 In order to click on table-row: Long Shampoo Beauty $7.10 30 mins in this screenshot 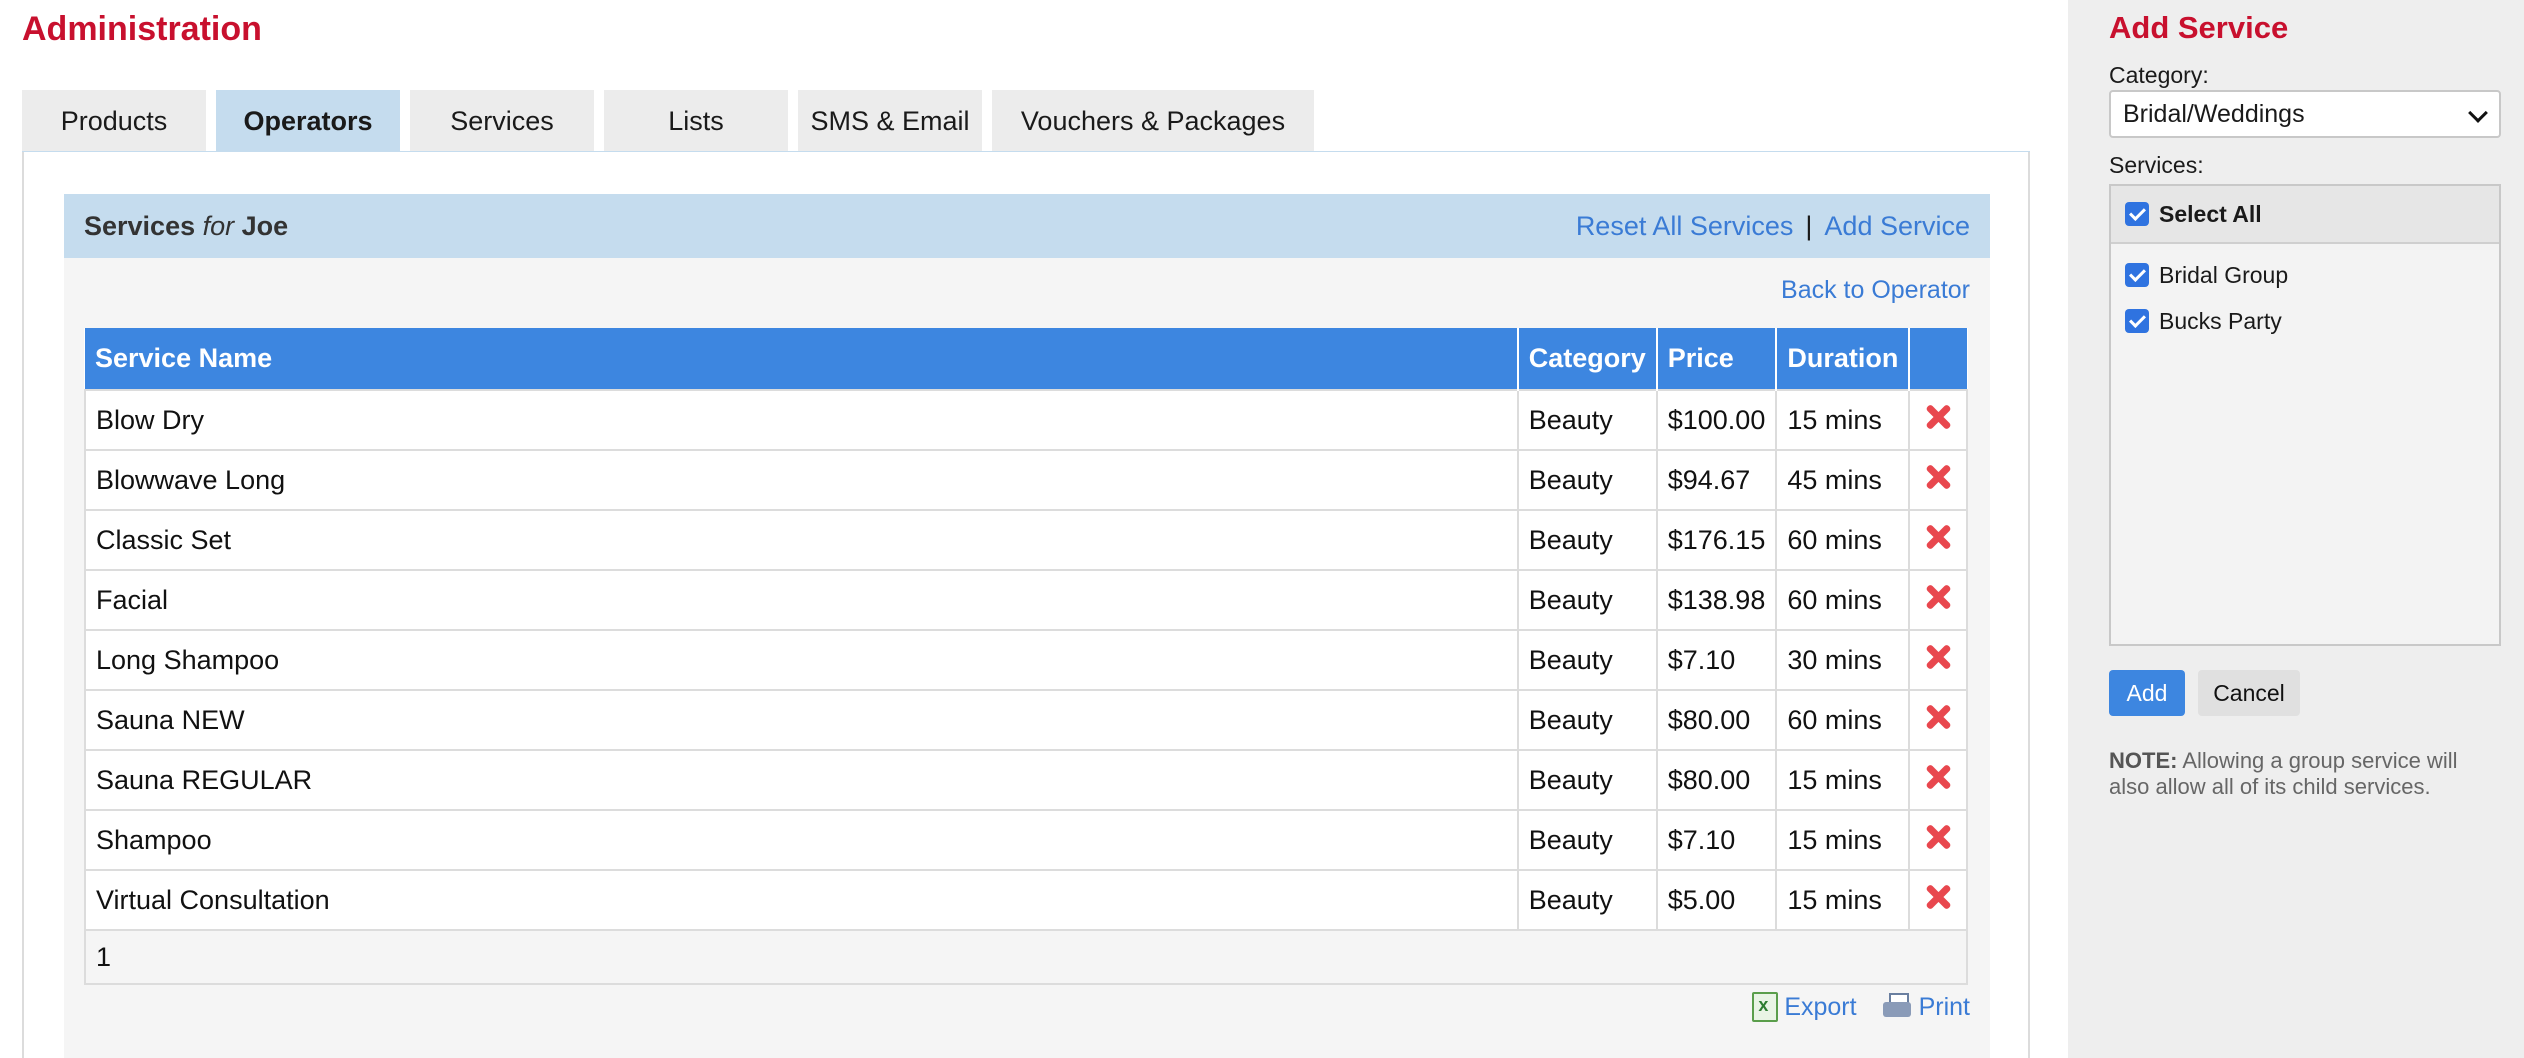, I will do `click(1026, 660)`.